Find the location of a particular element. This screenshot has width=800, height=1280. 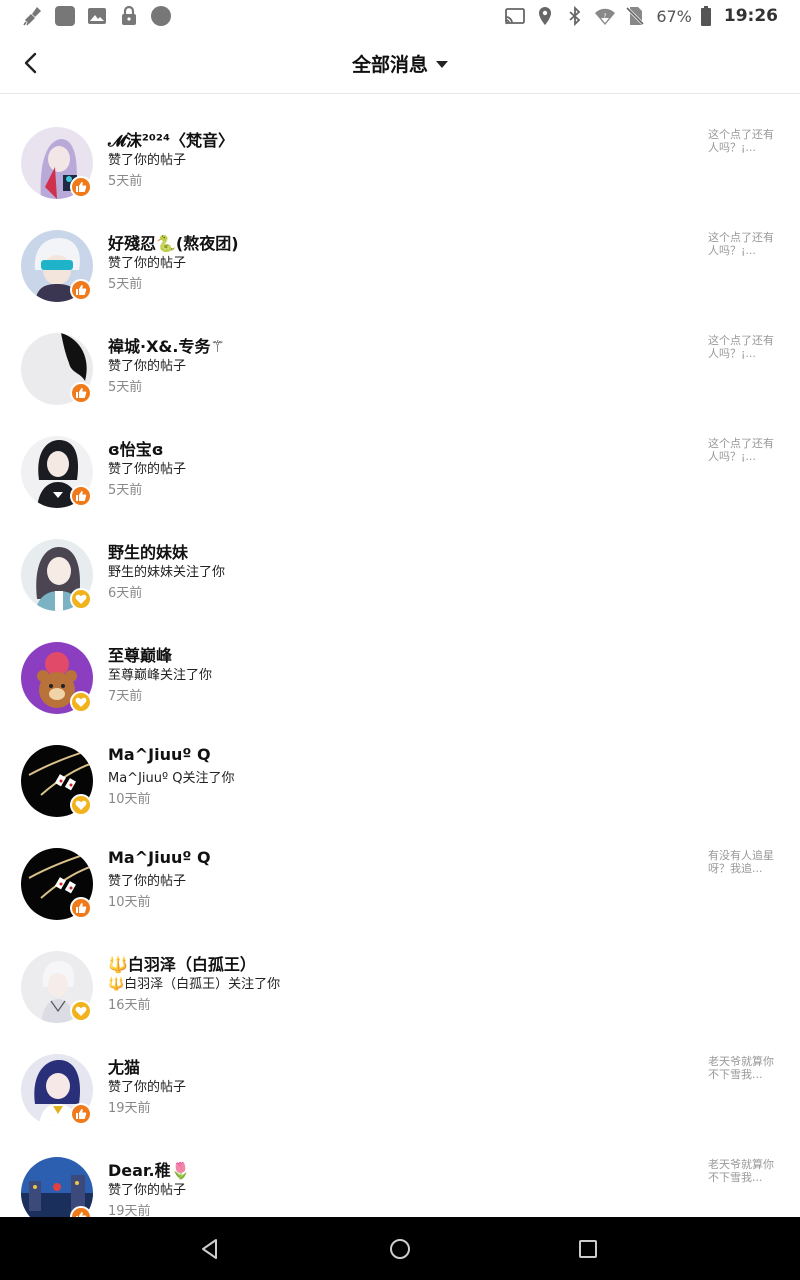

nav-back-button is located at coordinates (210, 1249).